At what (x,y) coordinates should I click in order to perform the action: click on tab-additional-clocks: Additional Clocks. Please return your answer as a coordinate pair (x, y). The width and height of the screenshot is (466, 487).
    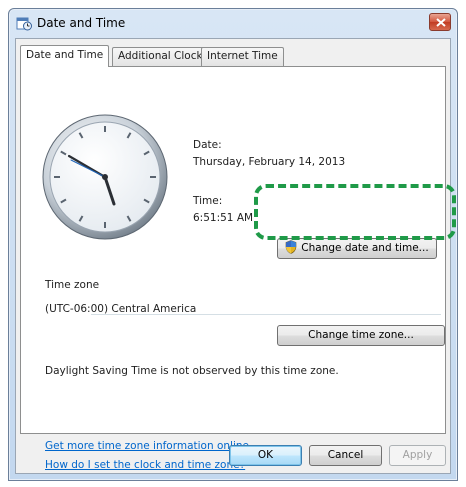
    Looking at the image, I should click on (163, 56).